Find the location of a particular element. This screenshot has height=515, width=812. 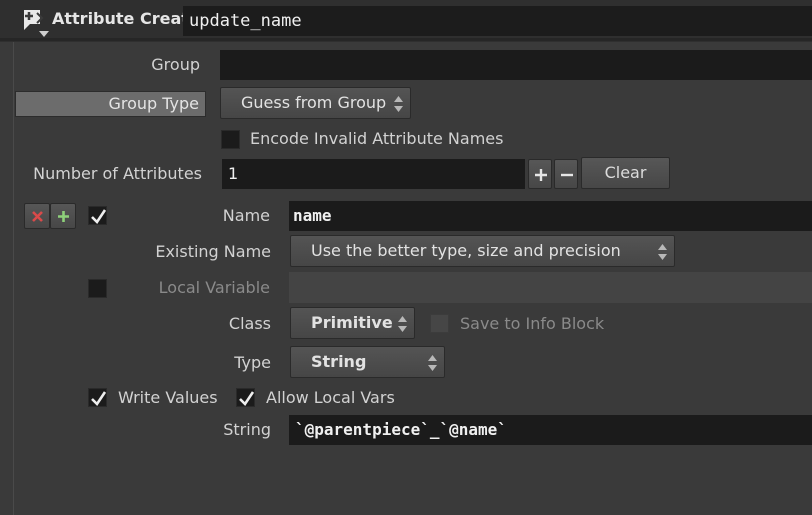

minus-icon is located at coordinates (567, 175).